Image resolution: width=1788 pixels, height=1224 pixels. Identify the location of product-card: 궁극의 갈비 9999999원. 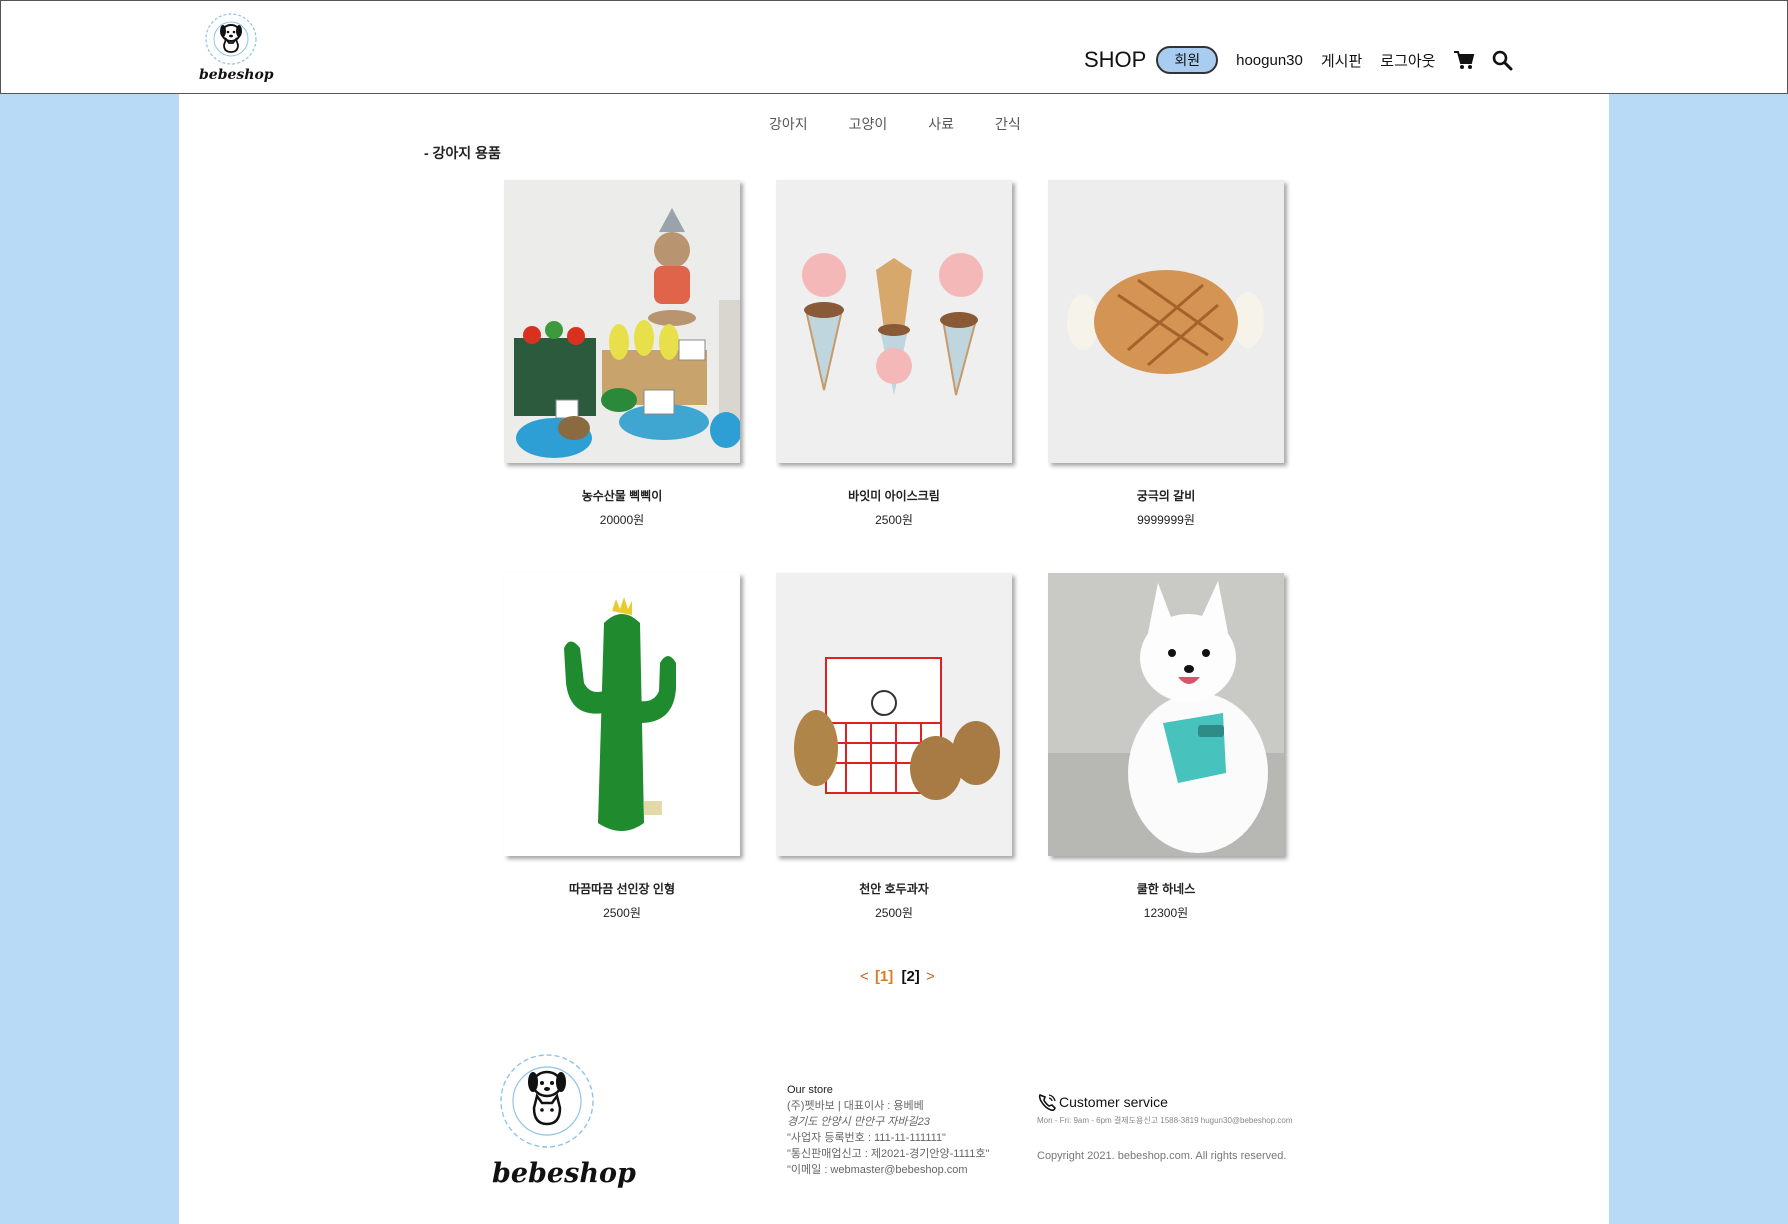
(1166, 354).